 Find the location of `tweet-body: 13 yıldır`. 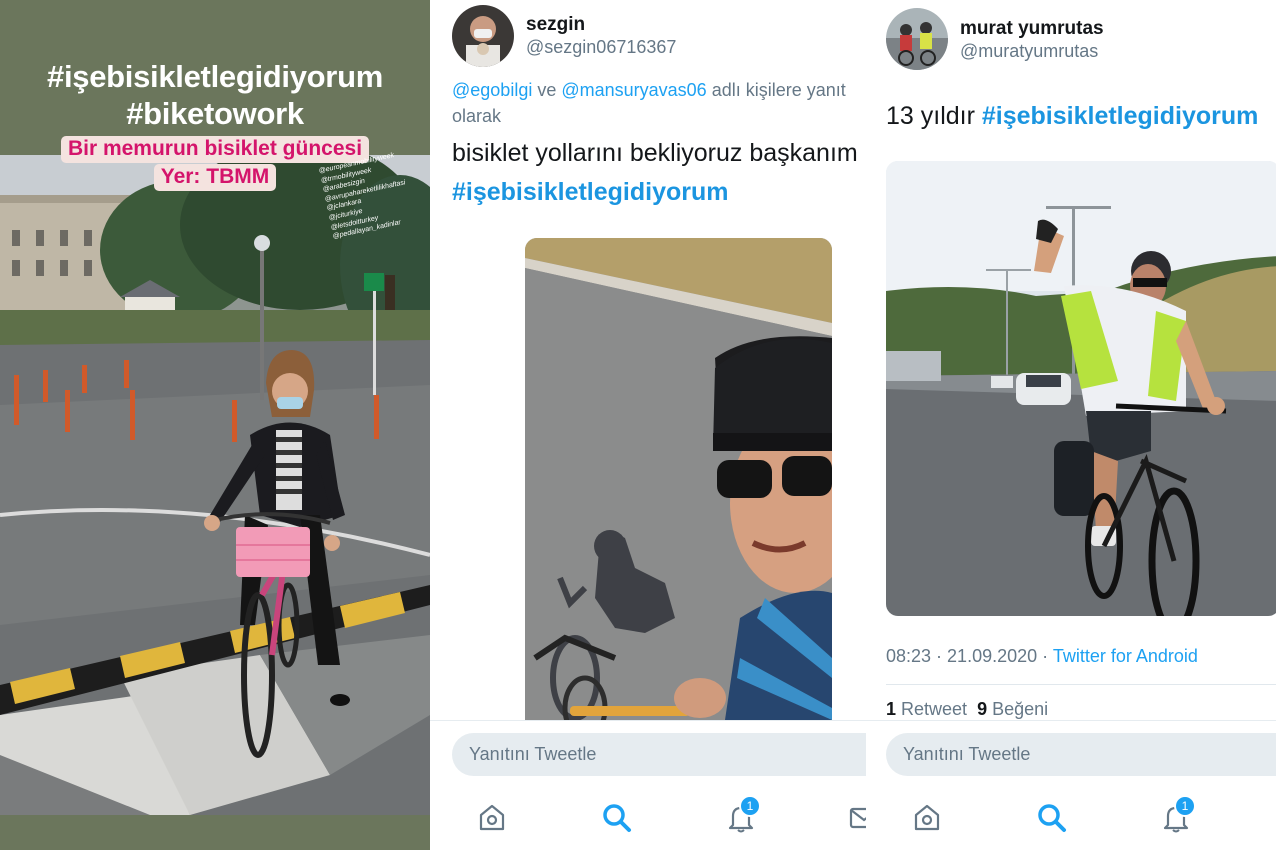

tweet-body: 13 yıldır is located at coordinates (934, 116).